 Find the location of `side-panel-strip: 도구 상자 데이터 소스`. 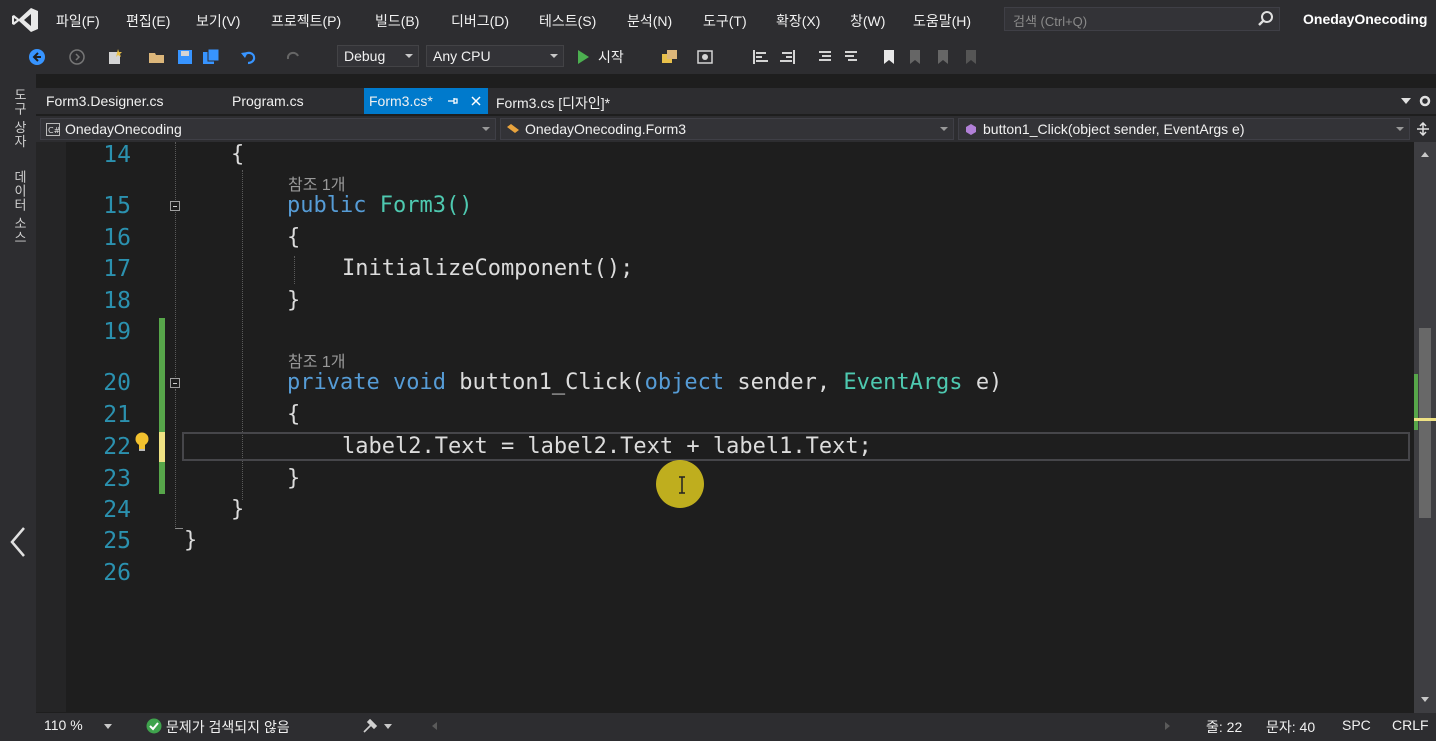

side-panel-strip: 도구 상자 데이터 소스 is located at coordinates (18, 394).